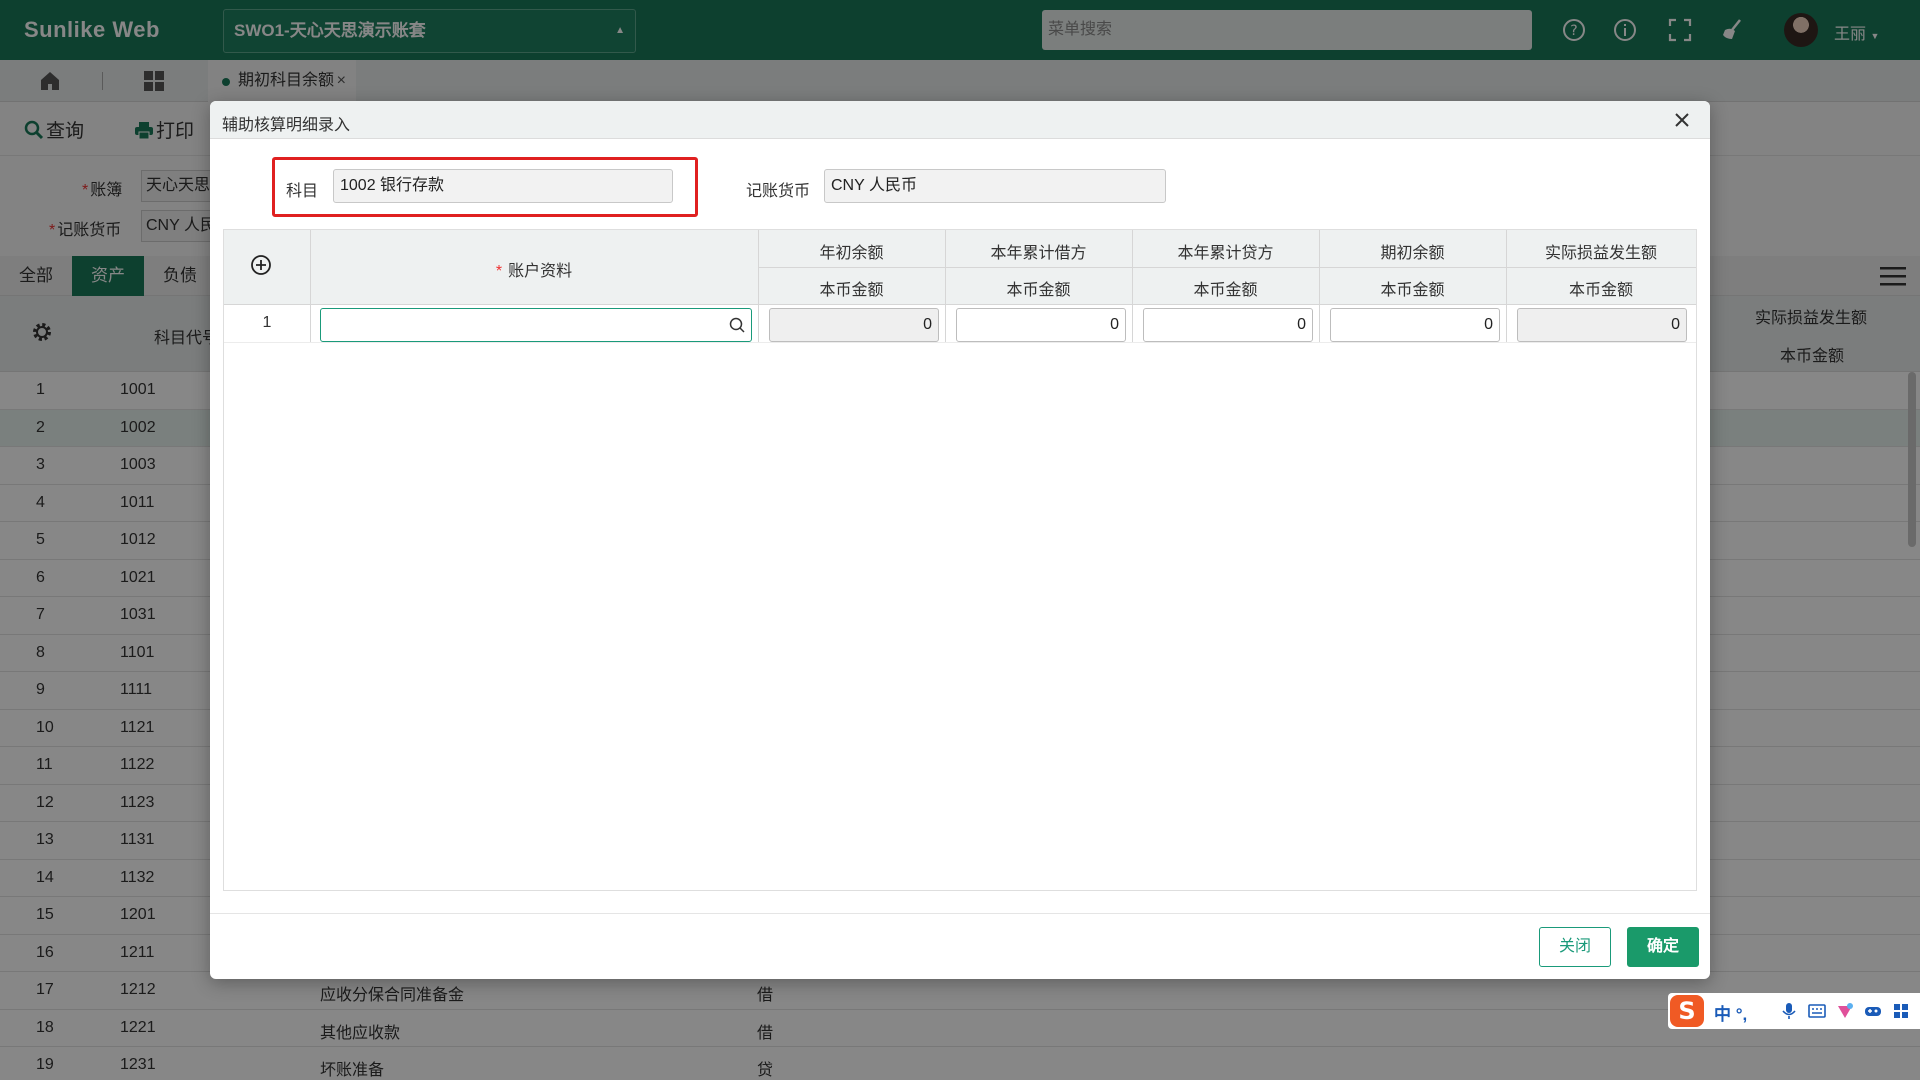 The width and height of the screenshot is (1920, 1080). What do you see at coordinates (1789, 1011) in the screenshot?
I see `microphone-icon` at bounding box center [1789, 1011].